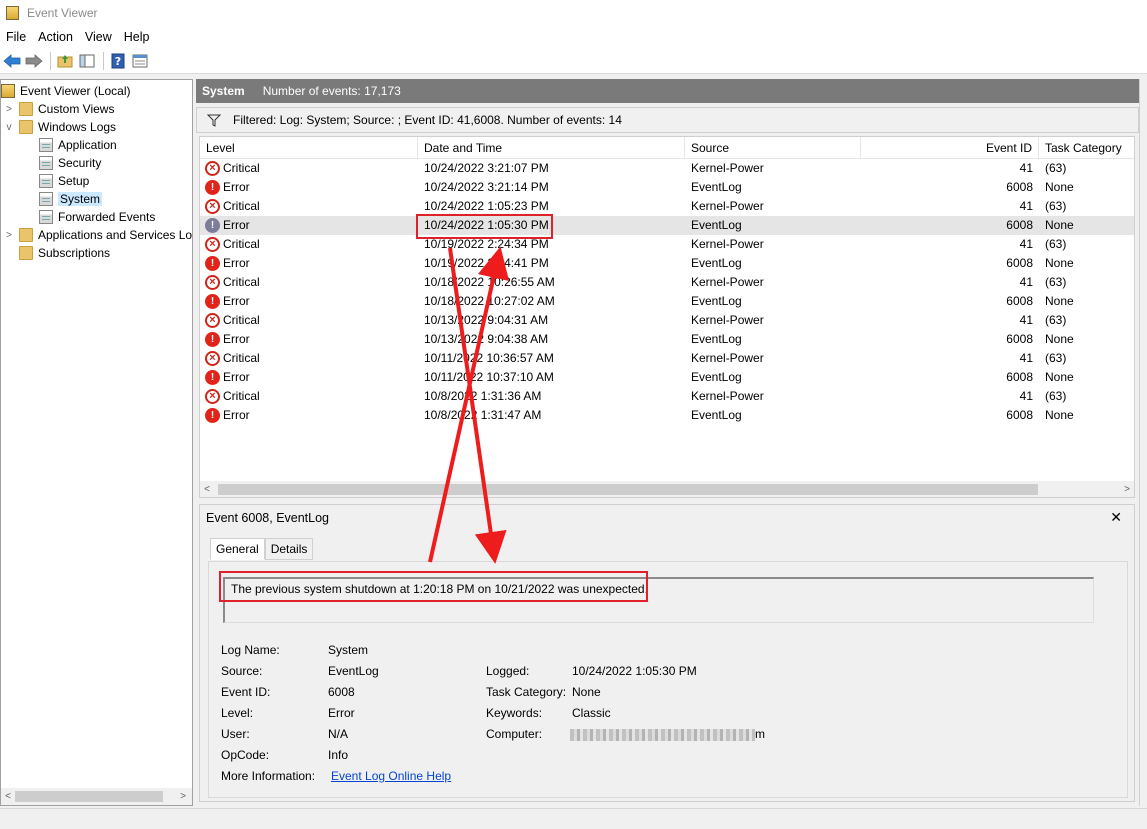 The image size is (1147, 829). What do you see at coordinates (64, 181) in the screenshot?
I see `tree-item-setup: Setup` at bounding box center [64, 181].